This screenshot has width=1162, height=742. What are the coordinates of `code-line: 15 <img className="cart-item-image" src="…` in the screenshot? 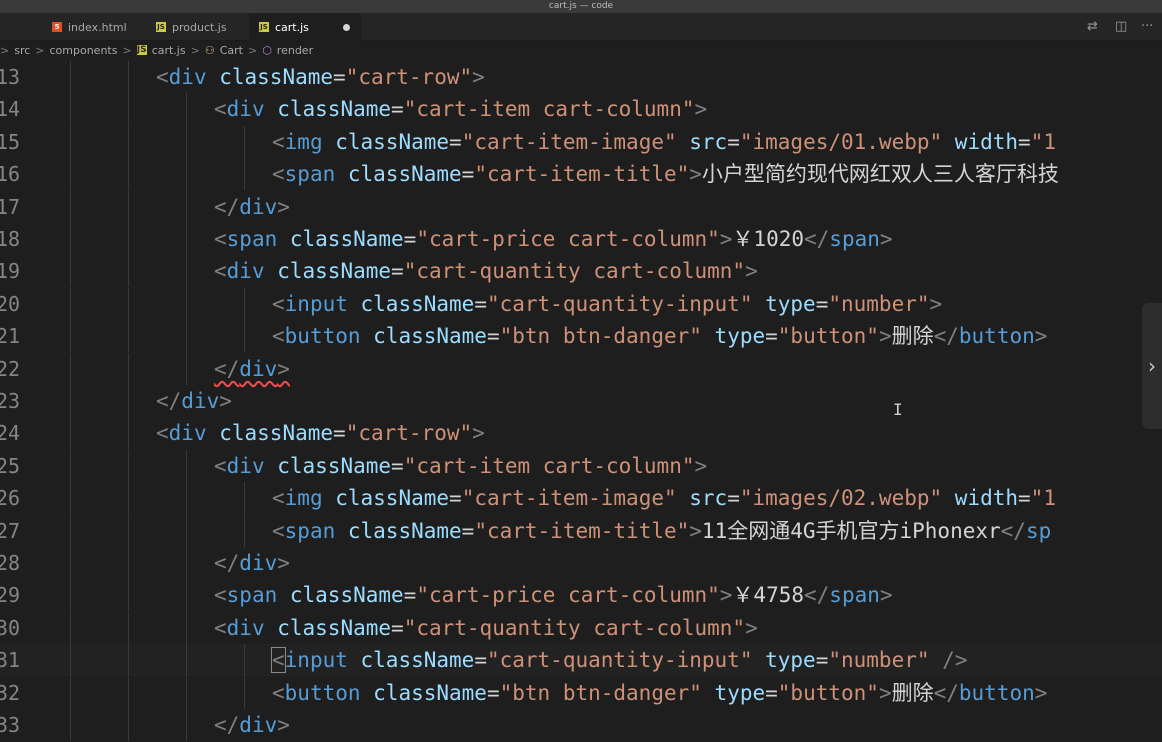 It's located at (581, 141).